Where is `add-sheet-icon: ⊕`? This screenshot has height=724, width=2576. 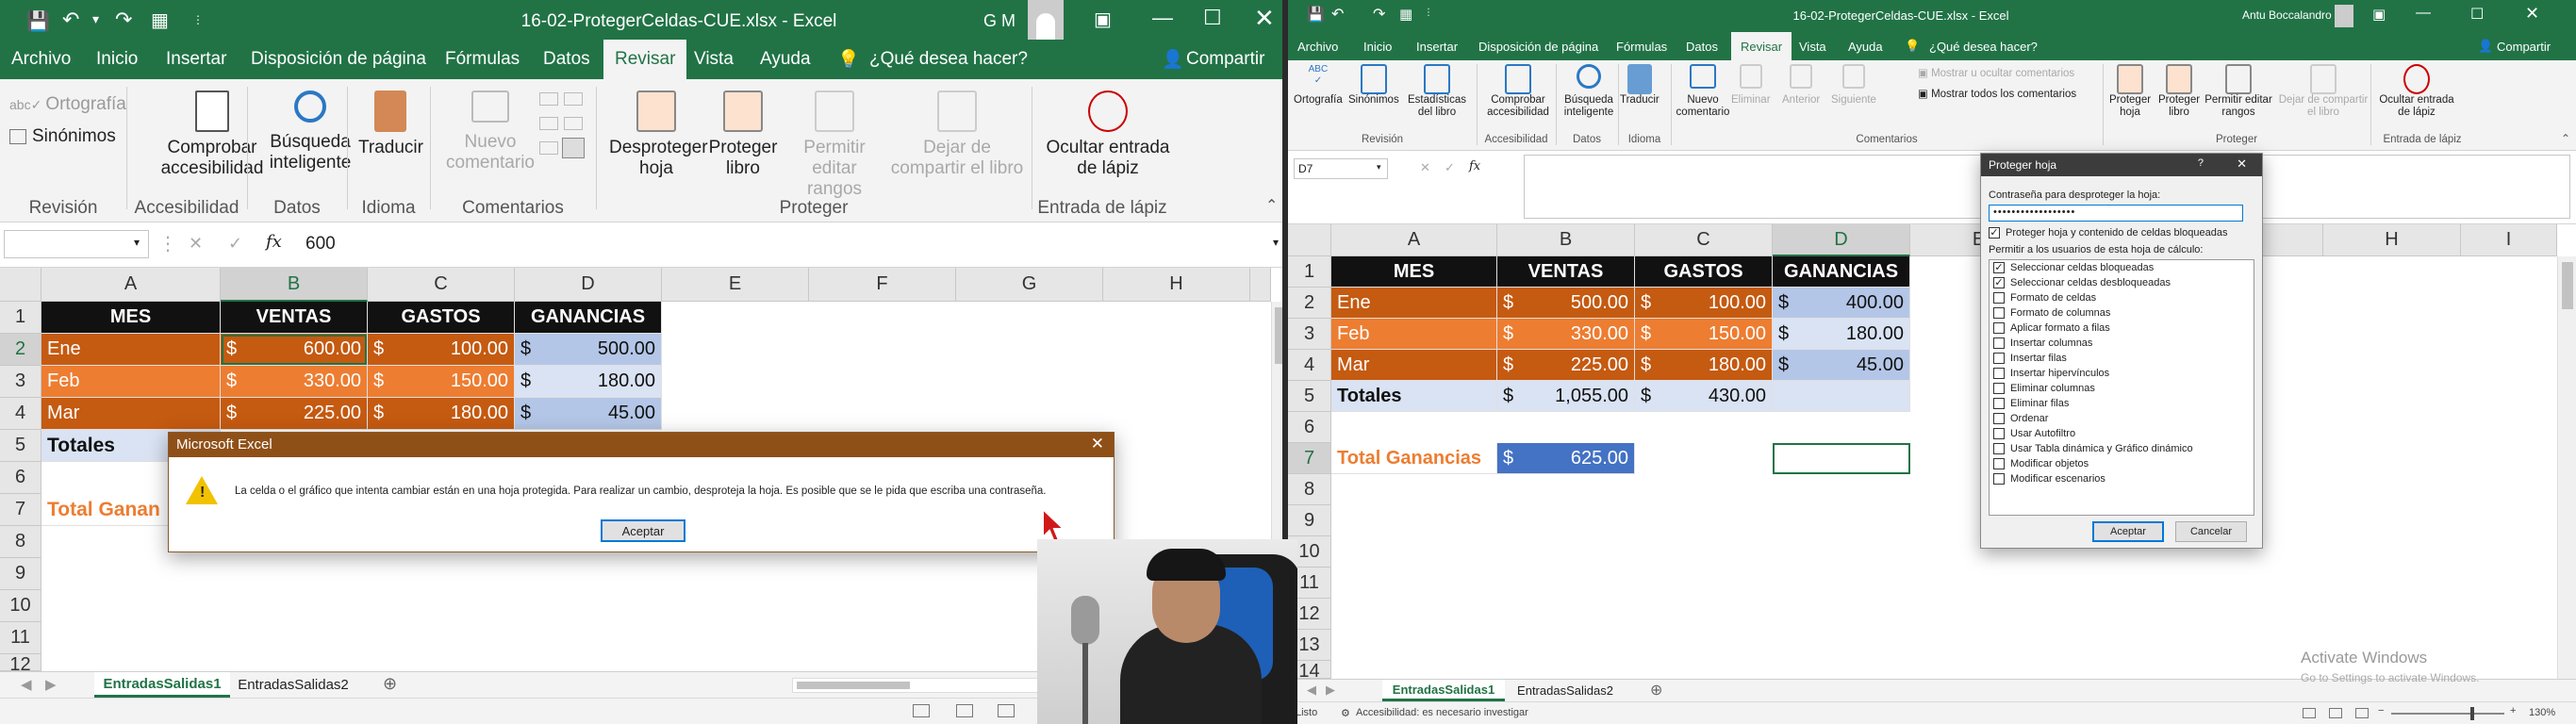 add-sheet-icon: ⊕ is located at coordinates (390, 684).